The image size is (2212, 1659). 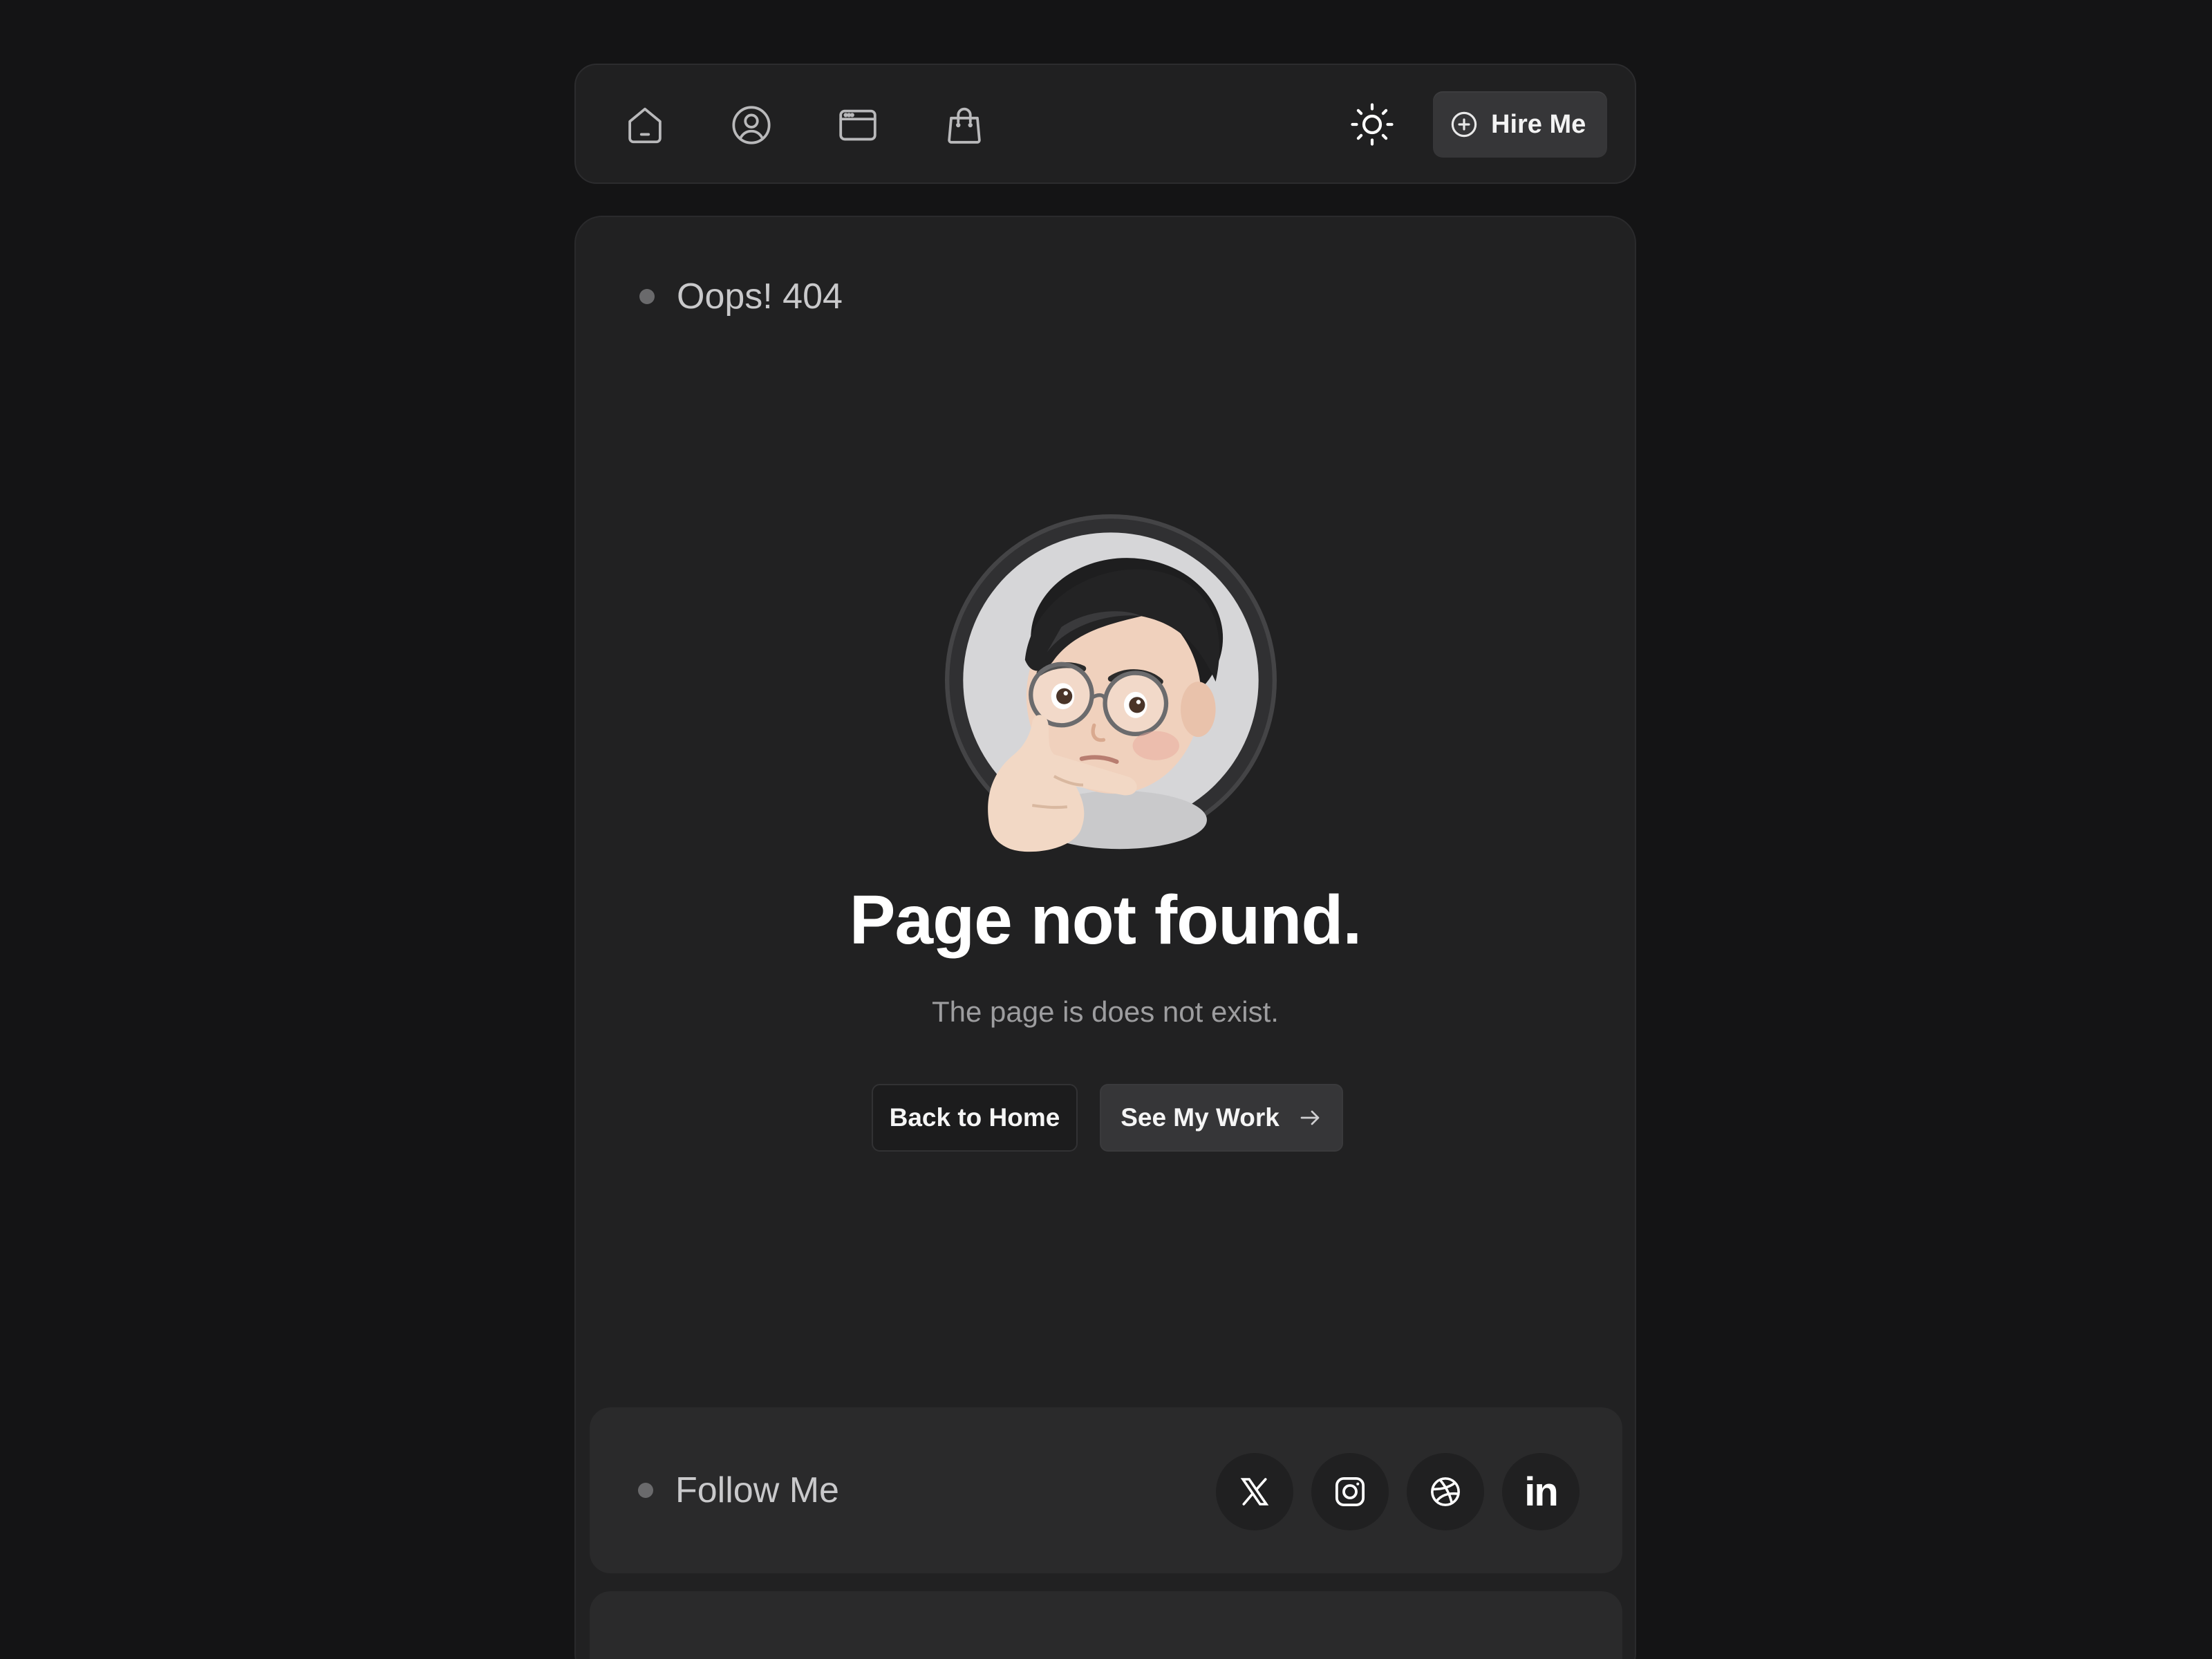 I want to click on follow-label-text: Follow Me, so click(x=757, y=1490).